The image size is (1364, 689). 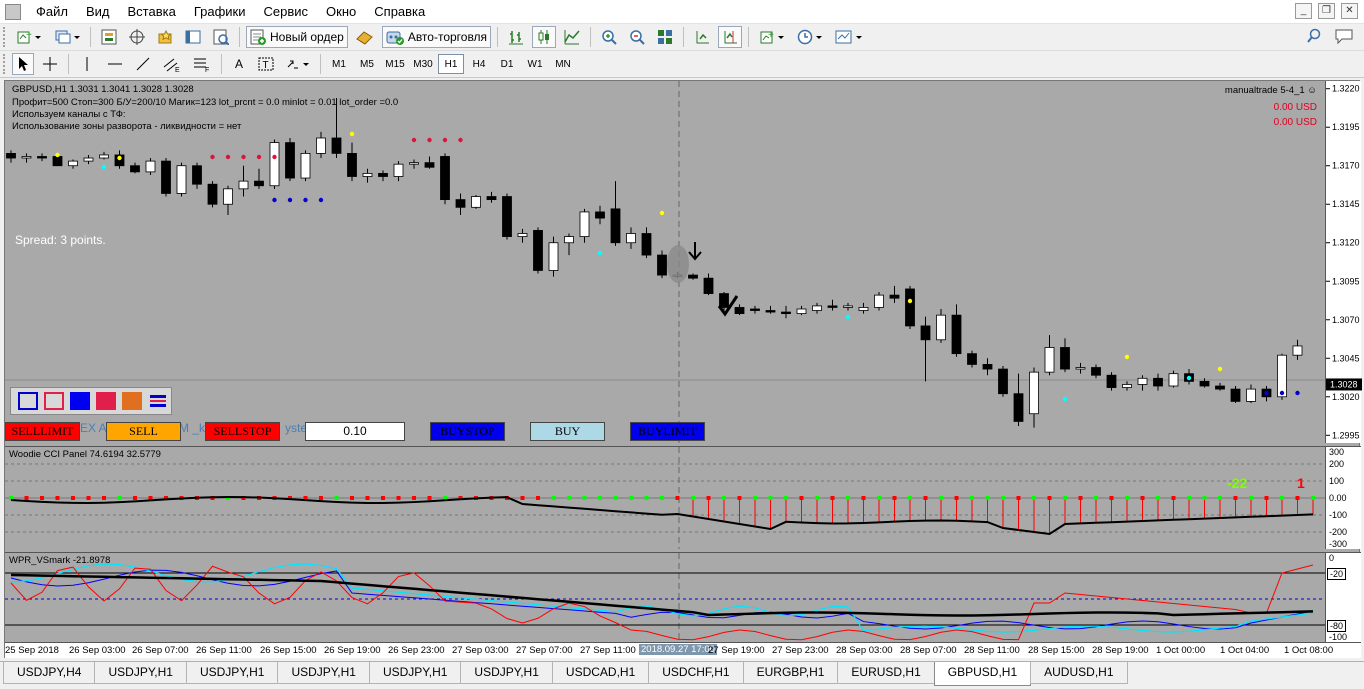 What do you see at coordinates (266, 64) in the screenshot?
I see `text-label-button: T` at bounding box center [266, 64].